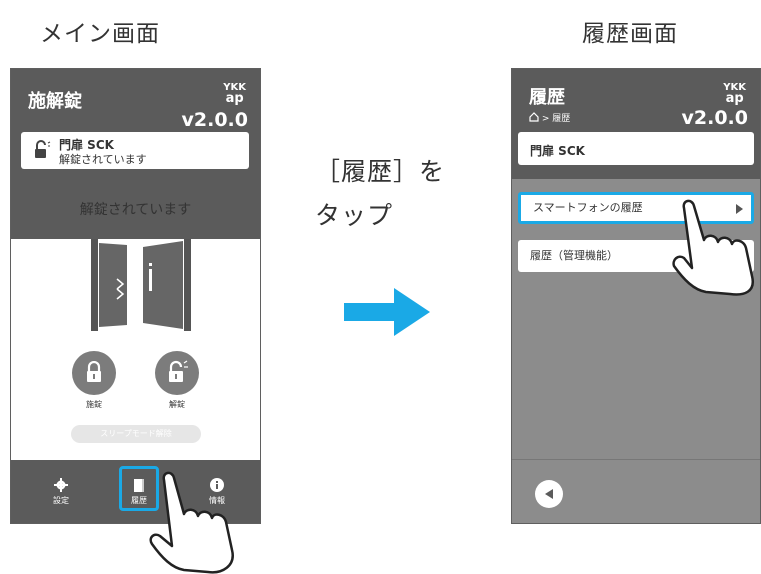  What do you see at coordinates (61, 485) in the screenshot?
I see `gear-icon` at bounding box center [61, 485].